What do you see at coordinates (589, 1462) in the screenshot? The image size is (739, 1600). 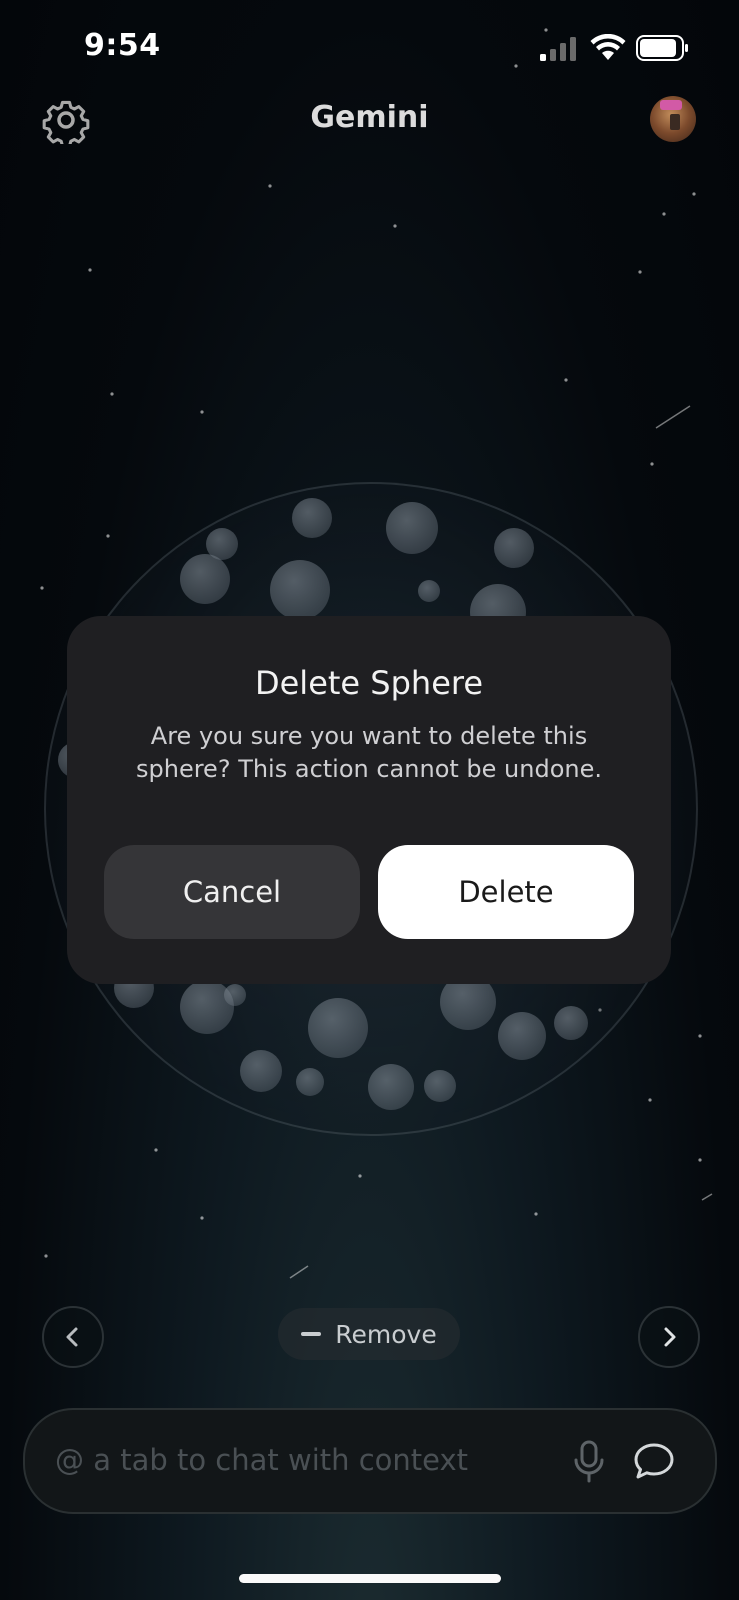 I see `mic-icon` at bounding box center [589, 1462].